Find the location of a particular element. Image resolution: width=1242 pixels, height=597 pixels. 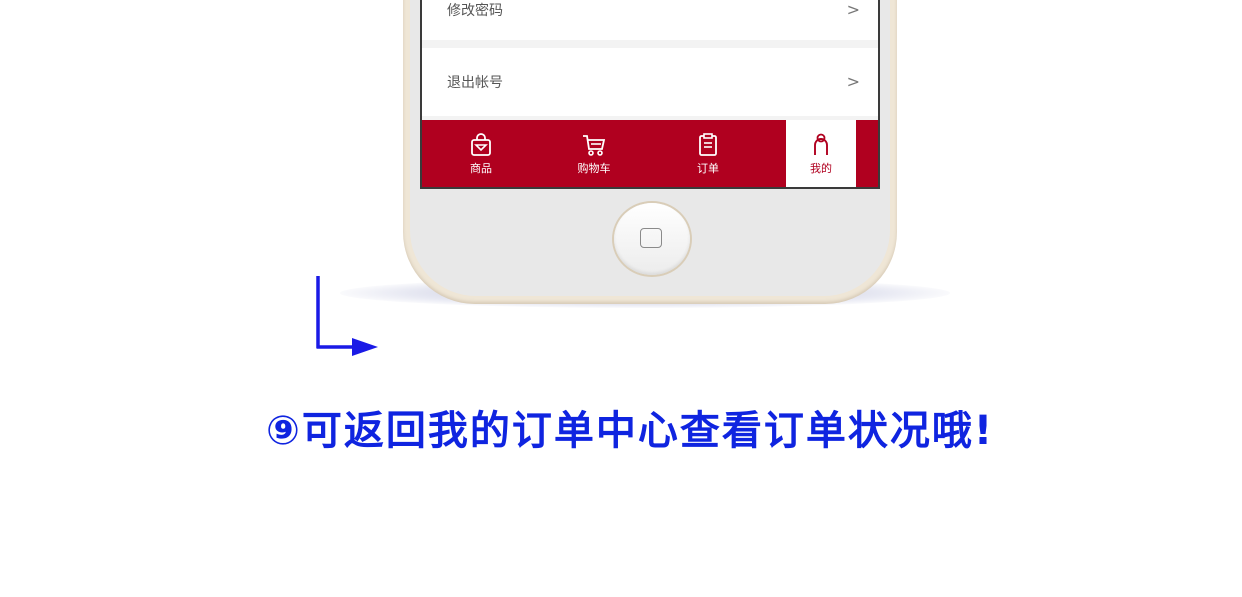

tab-mine-label: 我的 is located at coordinates (821, 168).